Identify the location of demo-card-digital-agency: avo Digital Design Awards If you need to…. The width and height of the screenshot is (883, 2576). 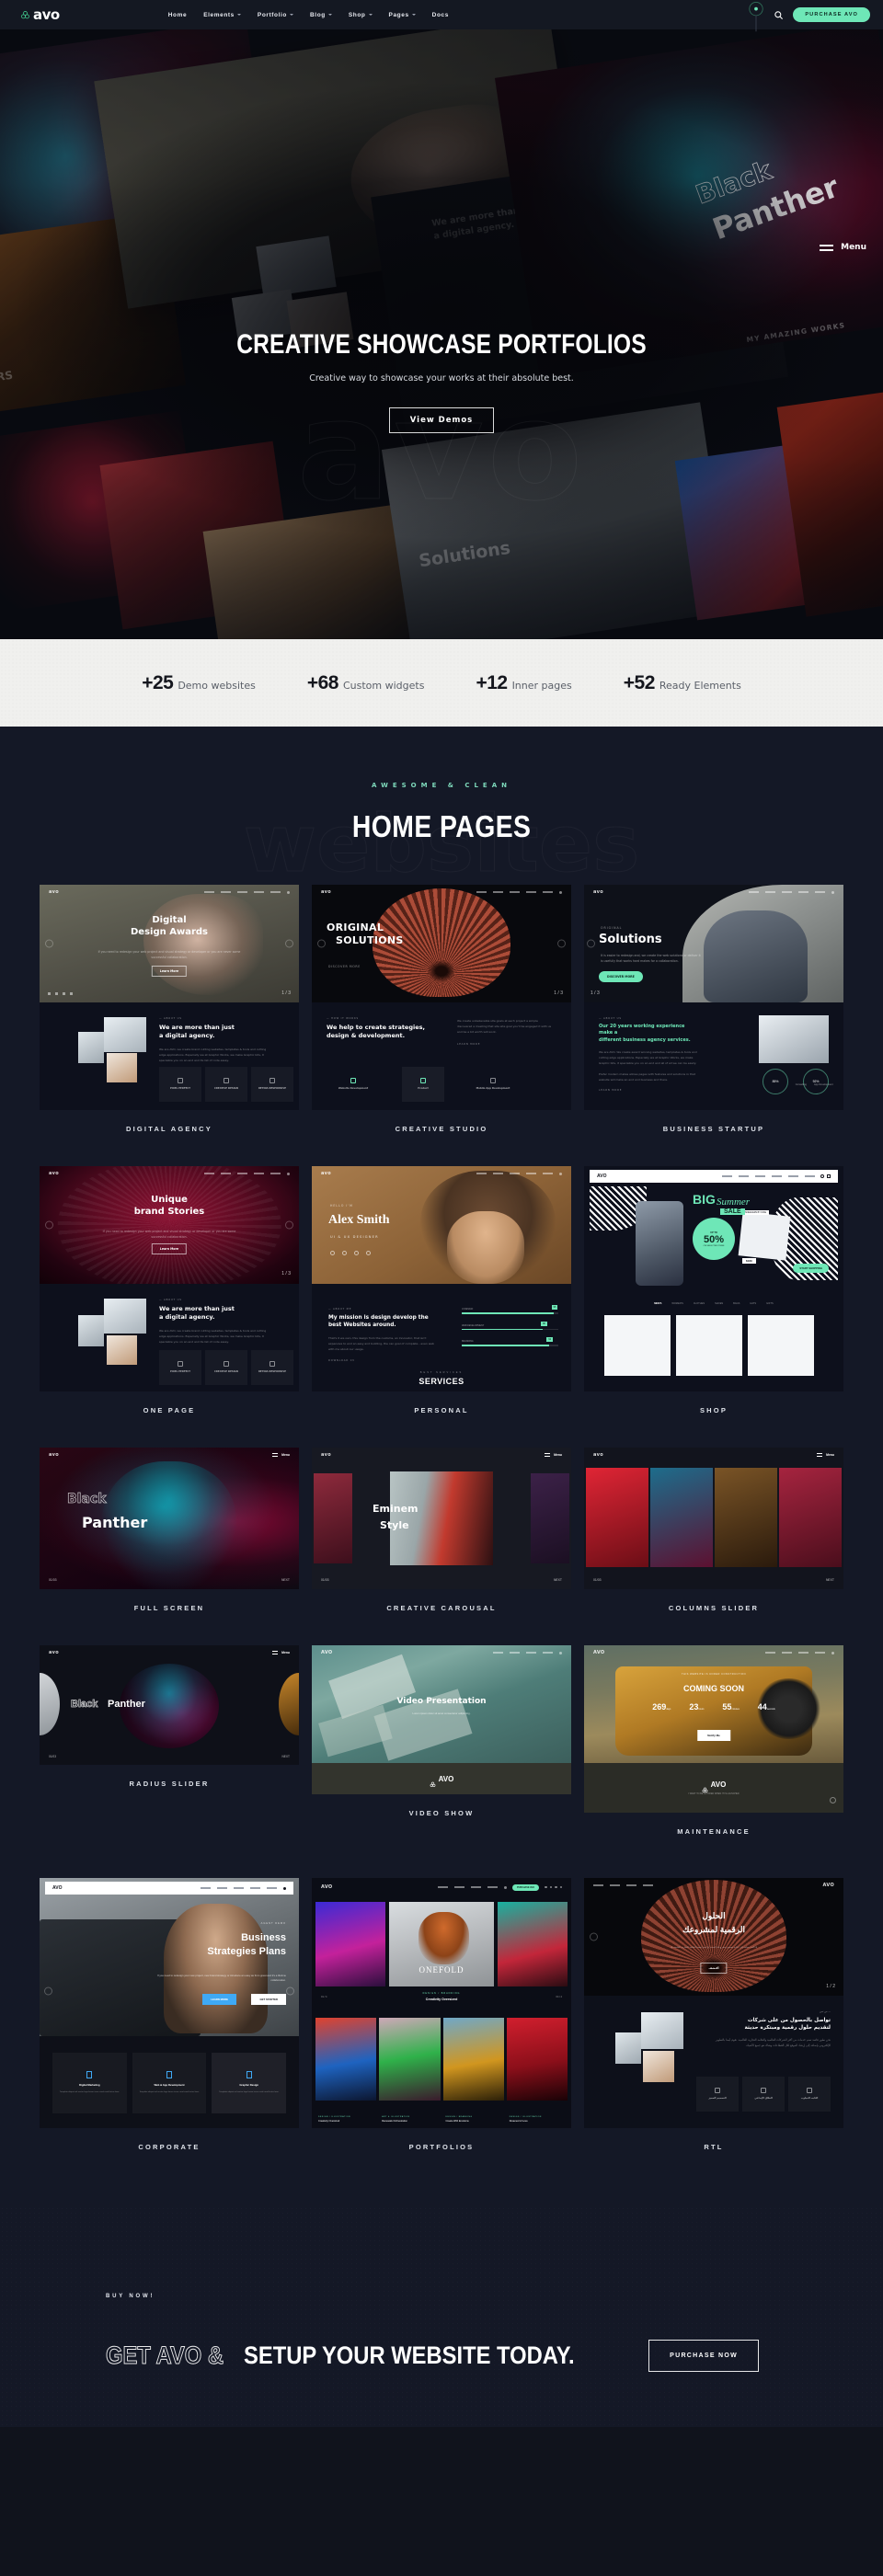
(169, 1009).